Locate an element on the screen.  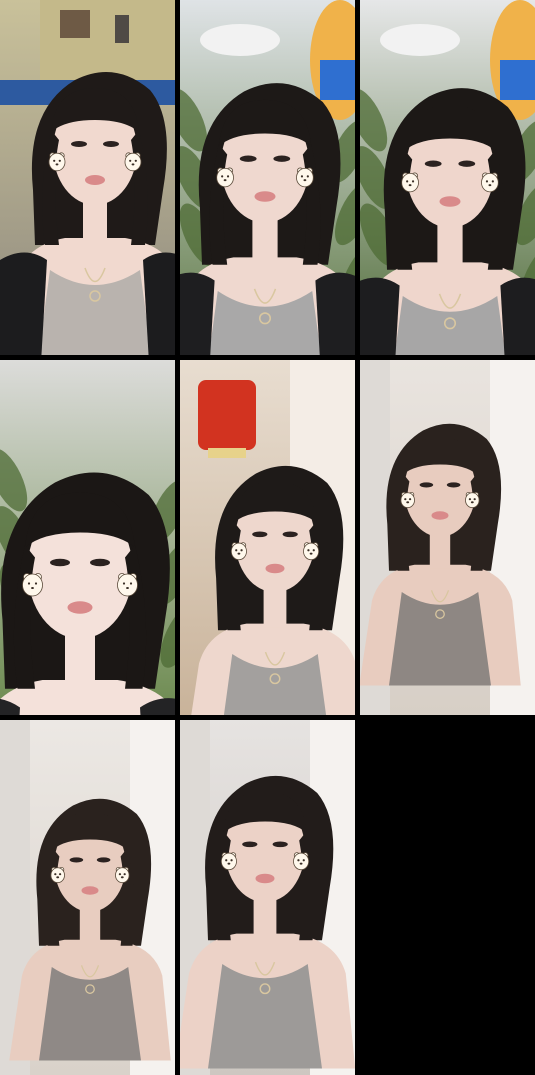
red-lantern is located at coordinates (227, 415).